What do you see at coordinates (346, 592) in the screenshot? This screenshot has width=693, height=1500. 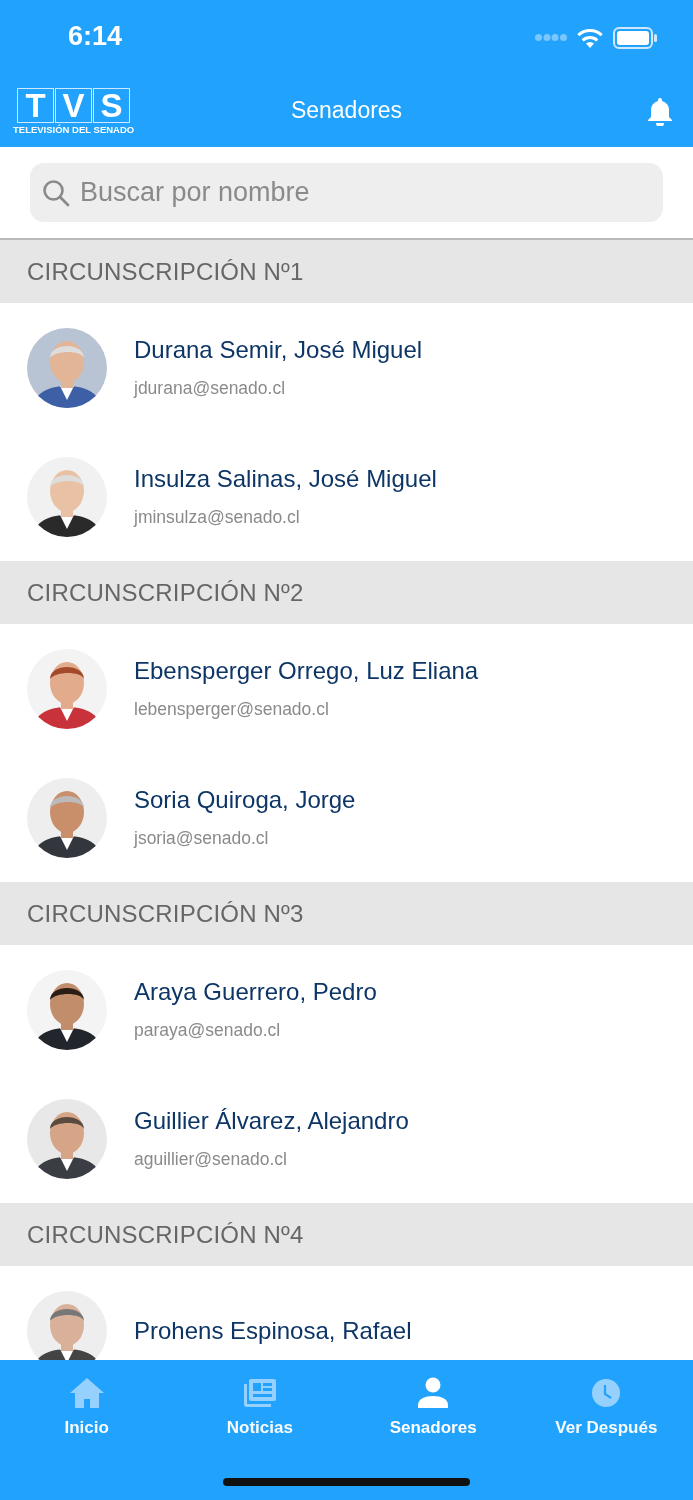 I see `section-header: CIRCUNSCRIPCIÓN Nº2` at bounding box center [346, 592].